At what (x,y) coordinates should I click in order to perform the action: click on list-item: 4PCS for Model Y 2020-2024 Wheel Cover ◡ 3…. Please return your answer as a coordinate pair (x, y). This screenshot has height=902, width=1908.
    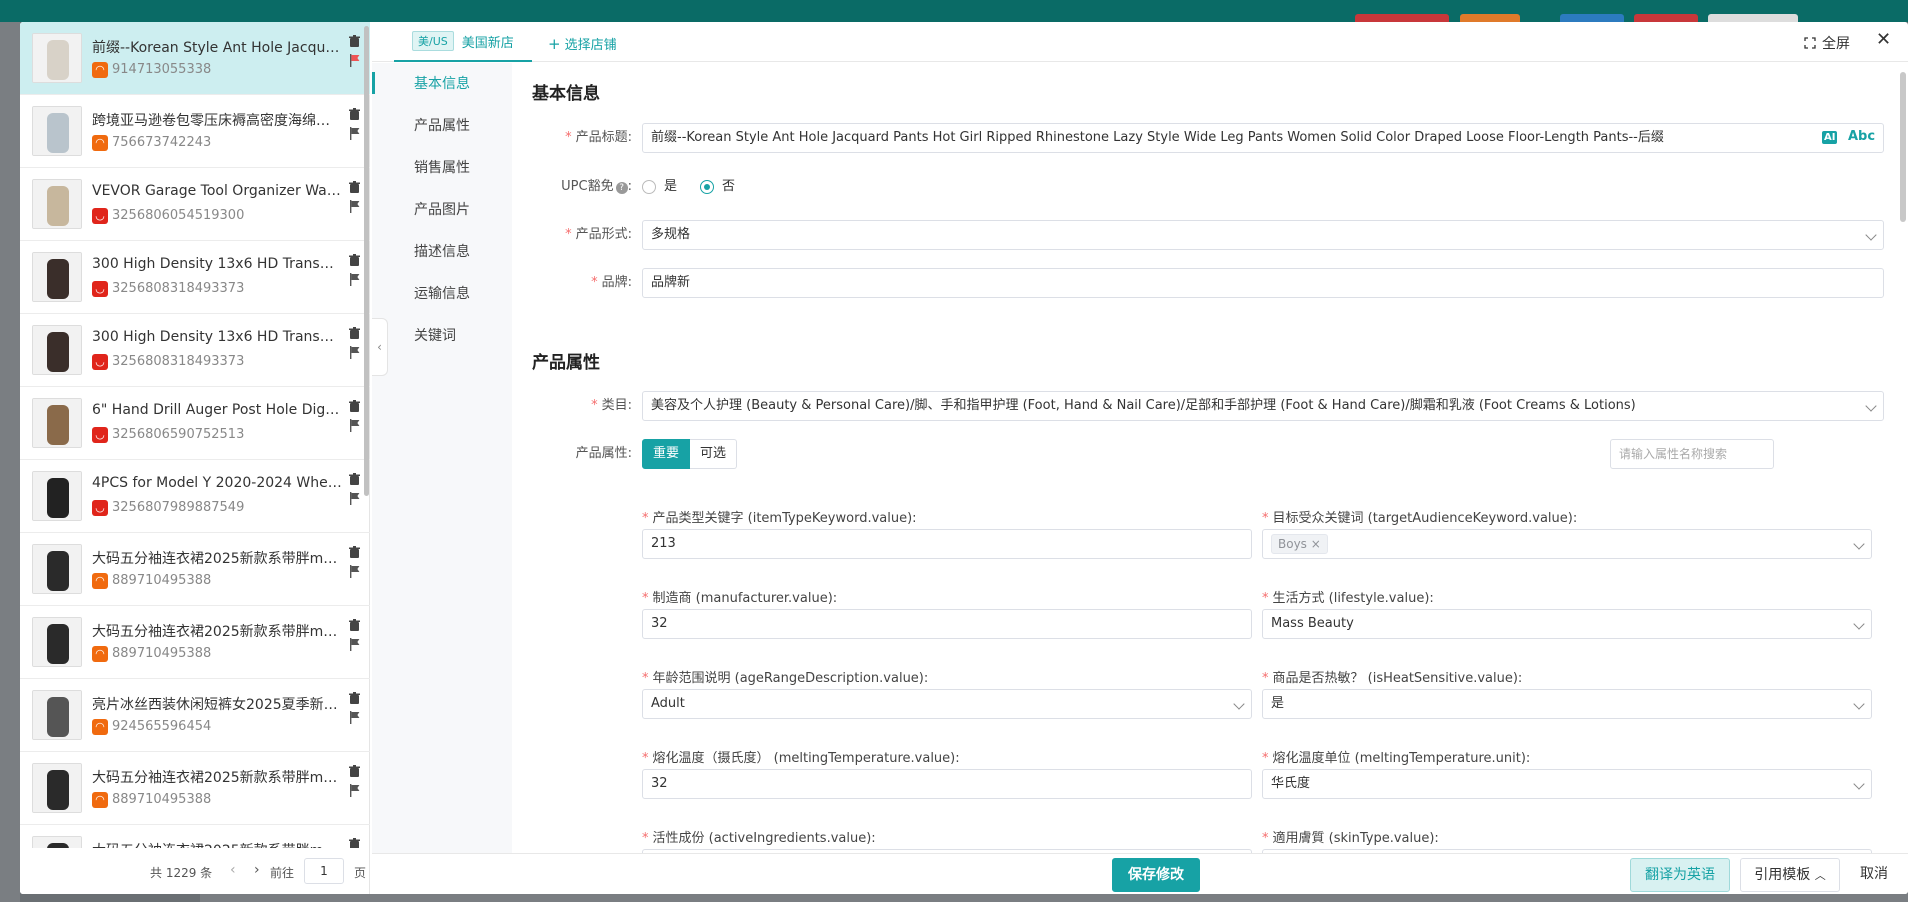
    Looking at the image, I should click on (195, 496).